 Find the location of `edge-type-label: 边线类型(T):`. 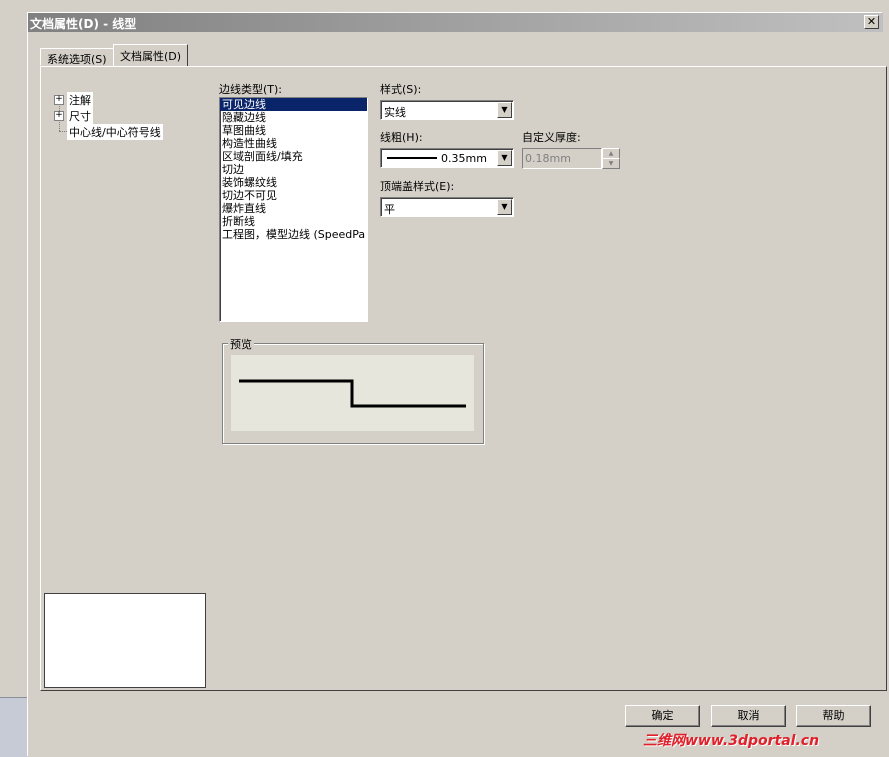

edge-type-label: 边线类型(T): is located at coordinates (251, 89).